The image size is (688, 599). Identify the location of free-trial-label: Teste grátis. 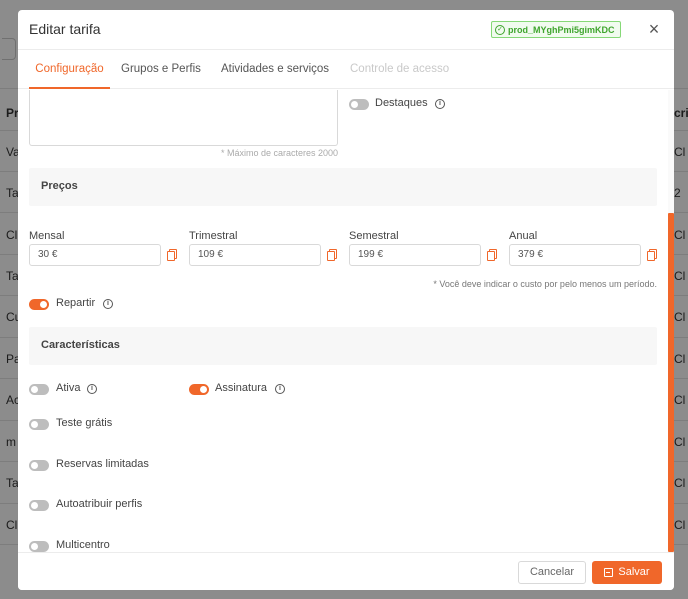
(84, 423).